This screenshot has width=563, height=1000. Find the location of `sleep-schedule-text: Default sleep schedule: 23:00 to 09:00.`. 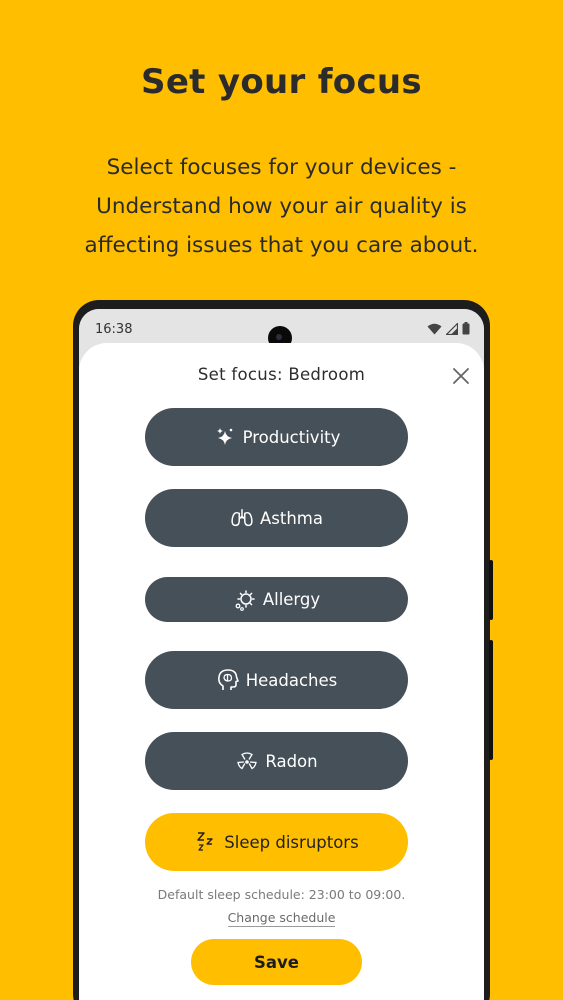

sleep-schedule-text: Default sleep schedule: 23:00 to 09:00. is located at coordinates (281, 894).